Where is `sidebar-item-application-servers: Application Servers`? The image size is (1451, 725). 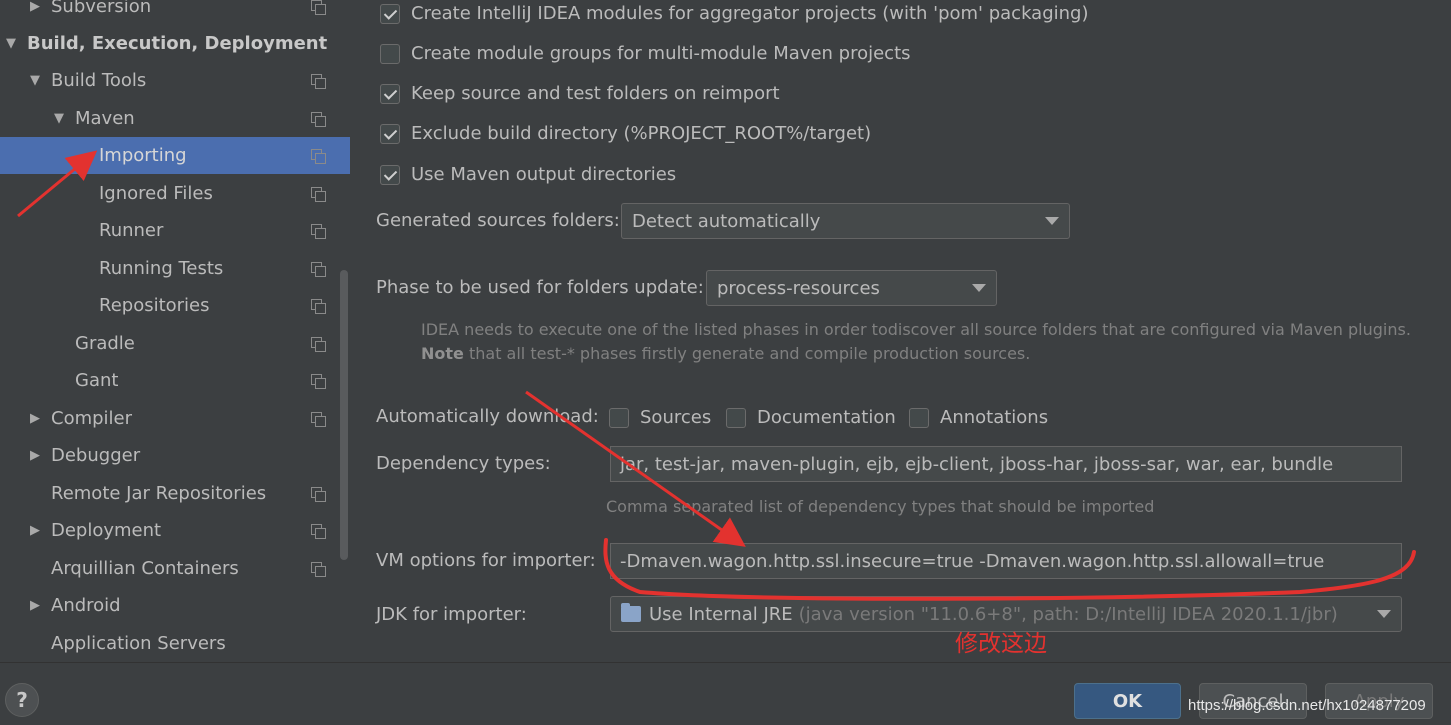 sidebar-item-application-servers: Application Servers is located at coordinates (175, 643).